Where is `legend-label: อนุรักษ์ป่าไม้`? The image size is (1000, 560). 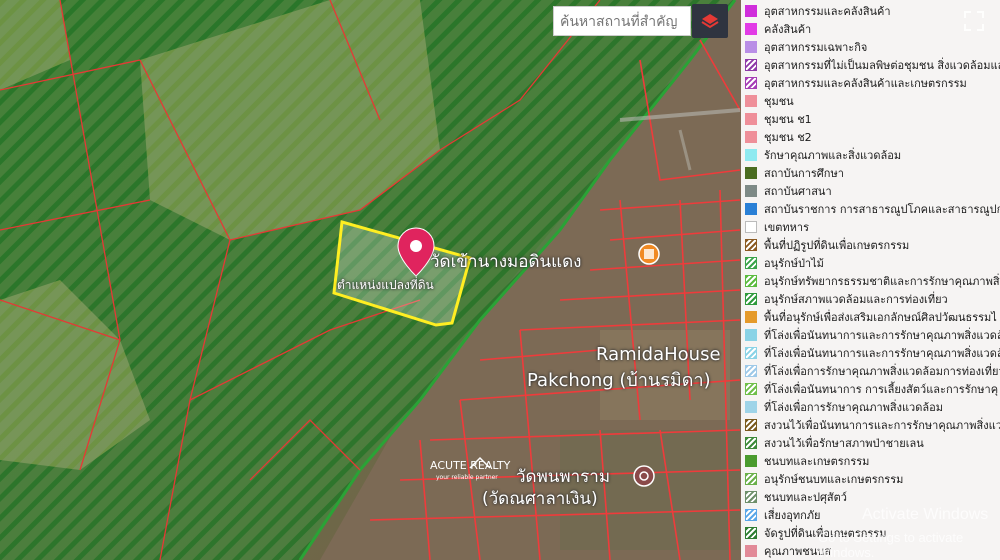
legend-label: อนุรักษ์ป่าไม้ is located at coordinates (794, 263).